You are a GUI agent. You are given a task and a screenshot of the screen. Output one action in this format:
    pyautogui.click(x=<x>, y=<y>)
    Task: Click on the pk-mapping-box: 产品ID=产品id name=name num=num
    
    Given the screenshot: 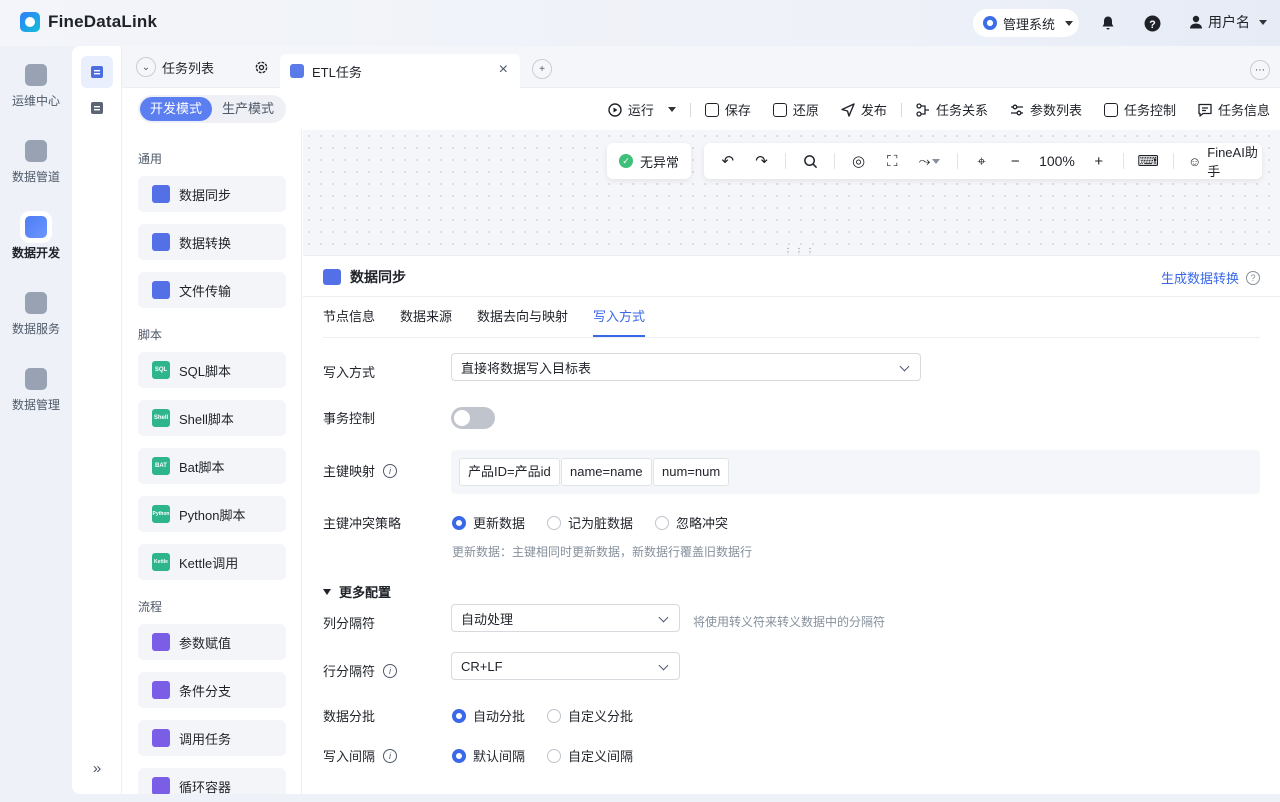 What is the action you would take?
    pyautogui.click(x=855, y=472)
    